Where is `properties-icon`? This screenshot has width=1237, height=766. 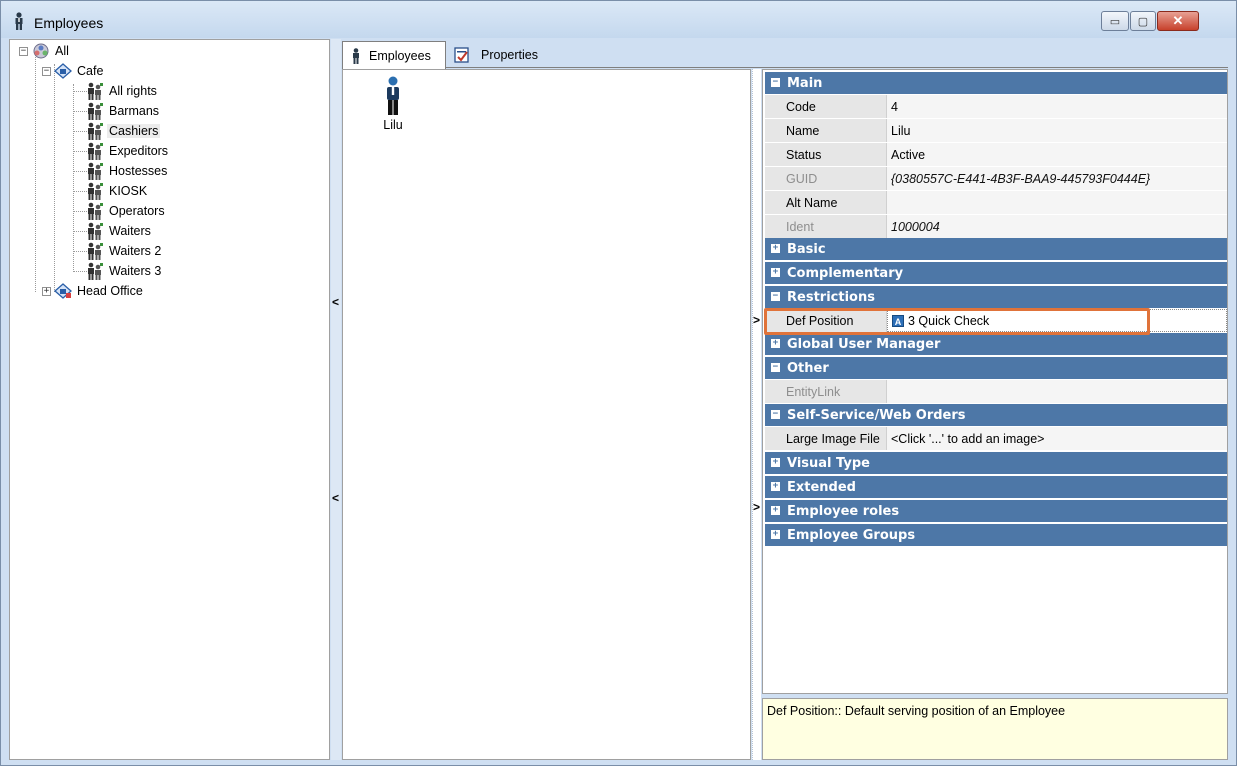
properties-icon is located at coordinates (461, 54).